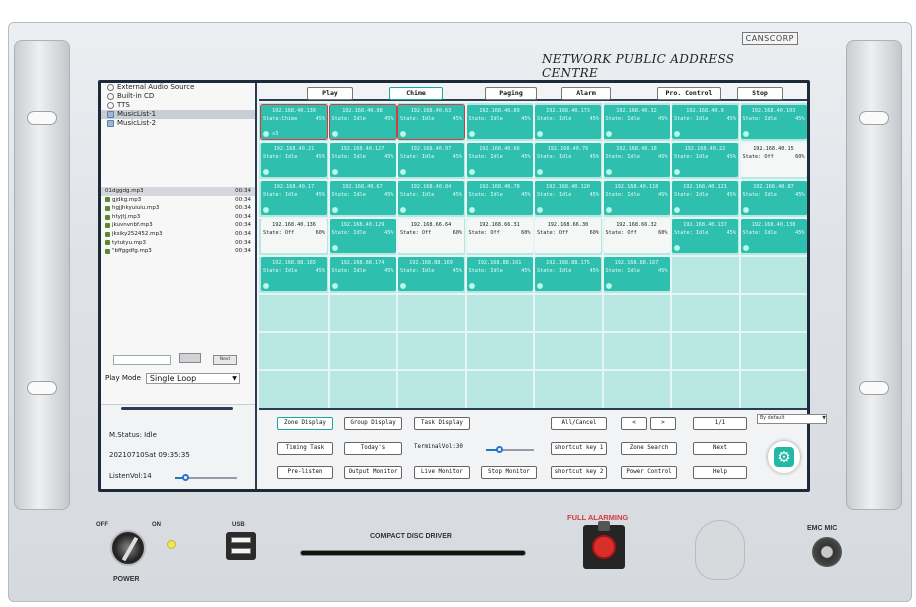 The image size is (916, 607). I want to click on tab-stop: Stop, so click(760, 93).